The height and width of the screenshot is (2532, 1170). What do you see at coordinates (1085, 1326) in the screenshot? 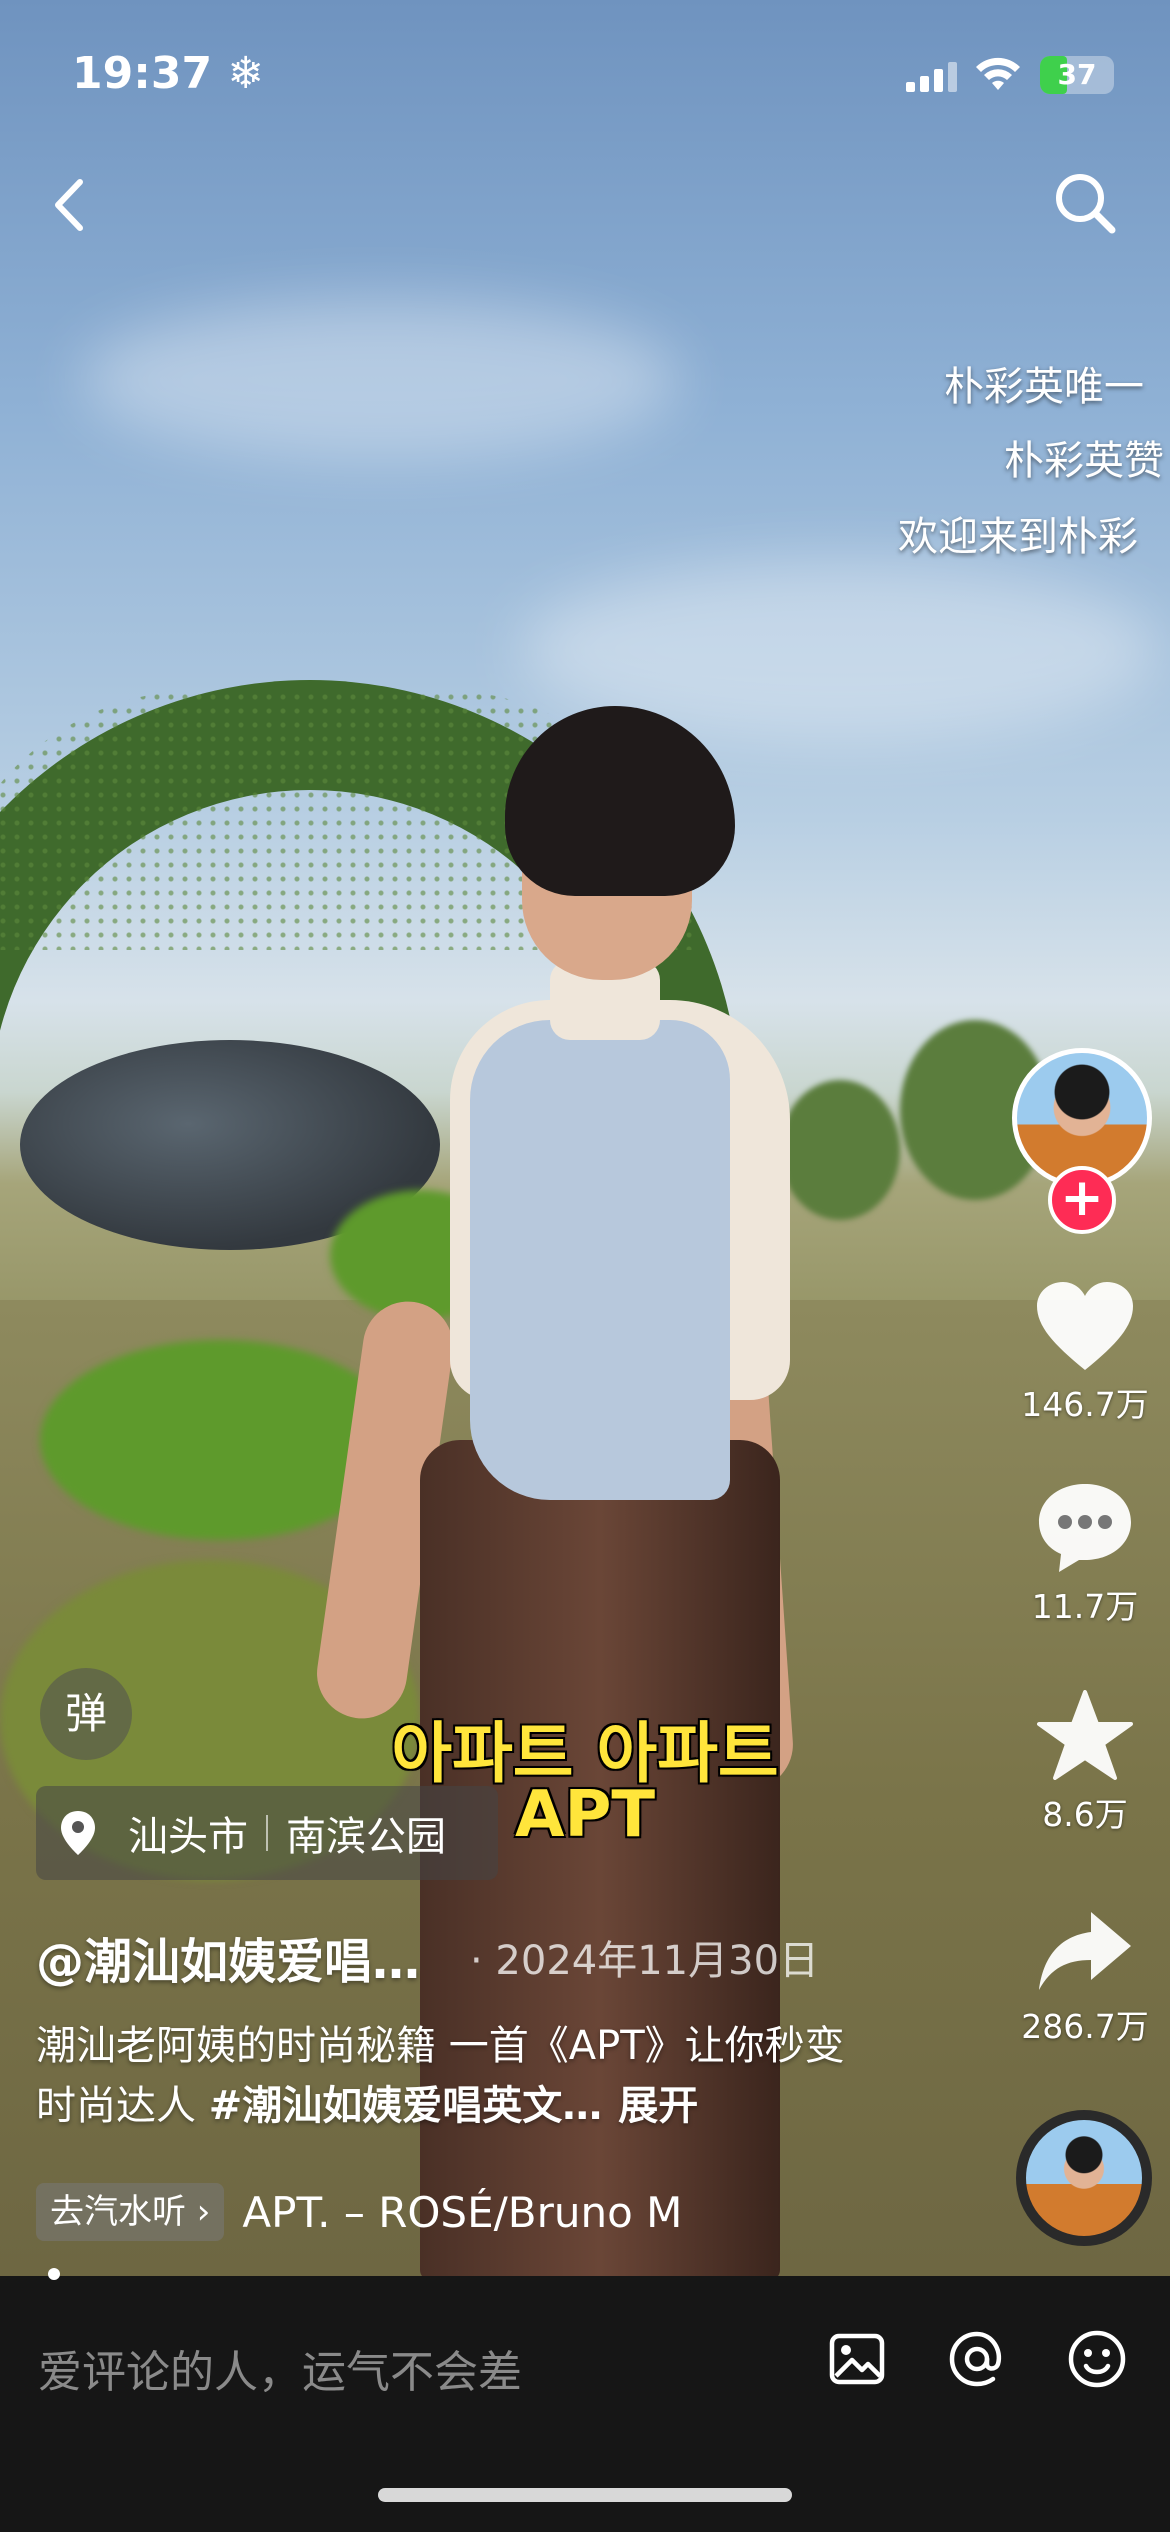
I see `heart-icon` at bounding box center [1085, 1326].